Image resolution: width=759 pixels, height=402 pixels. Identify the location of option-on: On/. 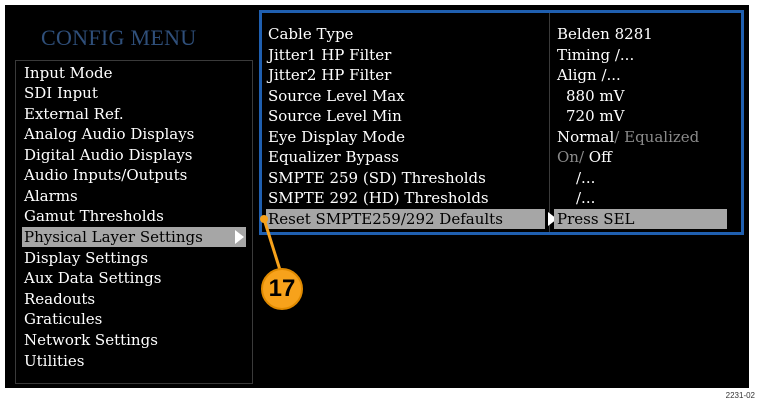
(571, 157).